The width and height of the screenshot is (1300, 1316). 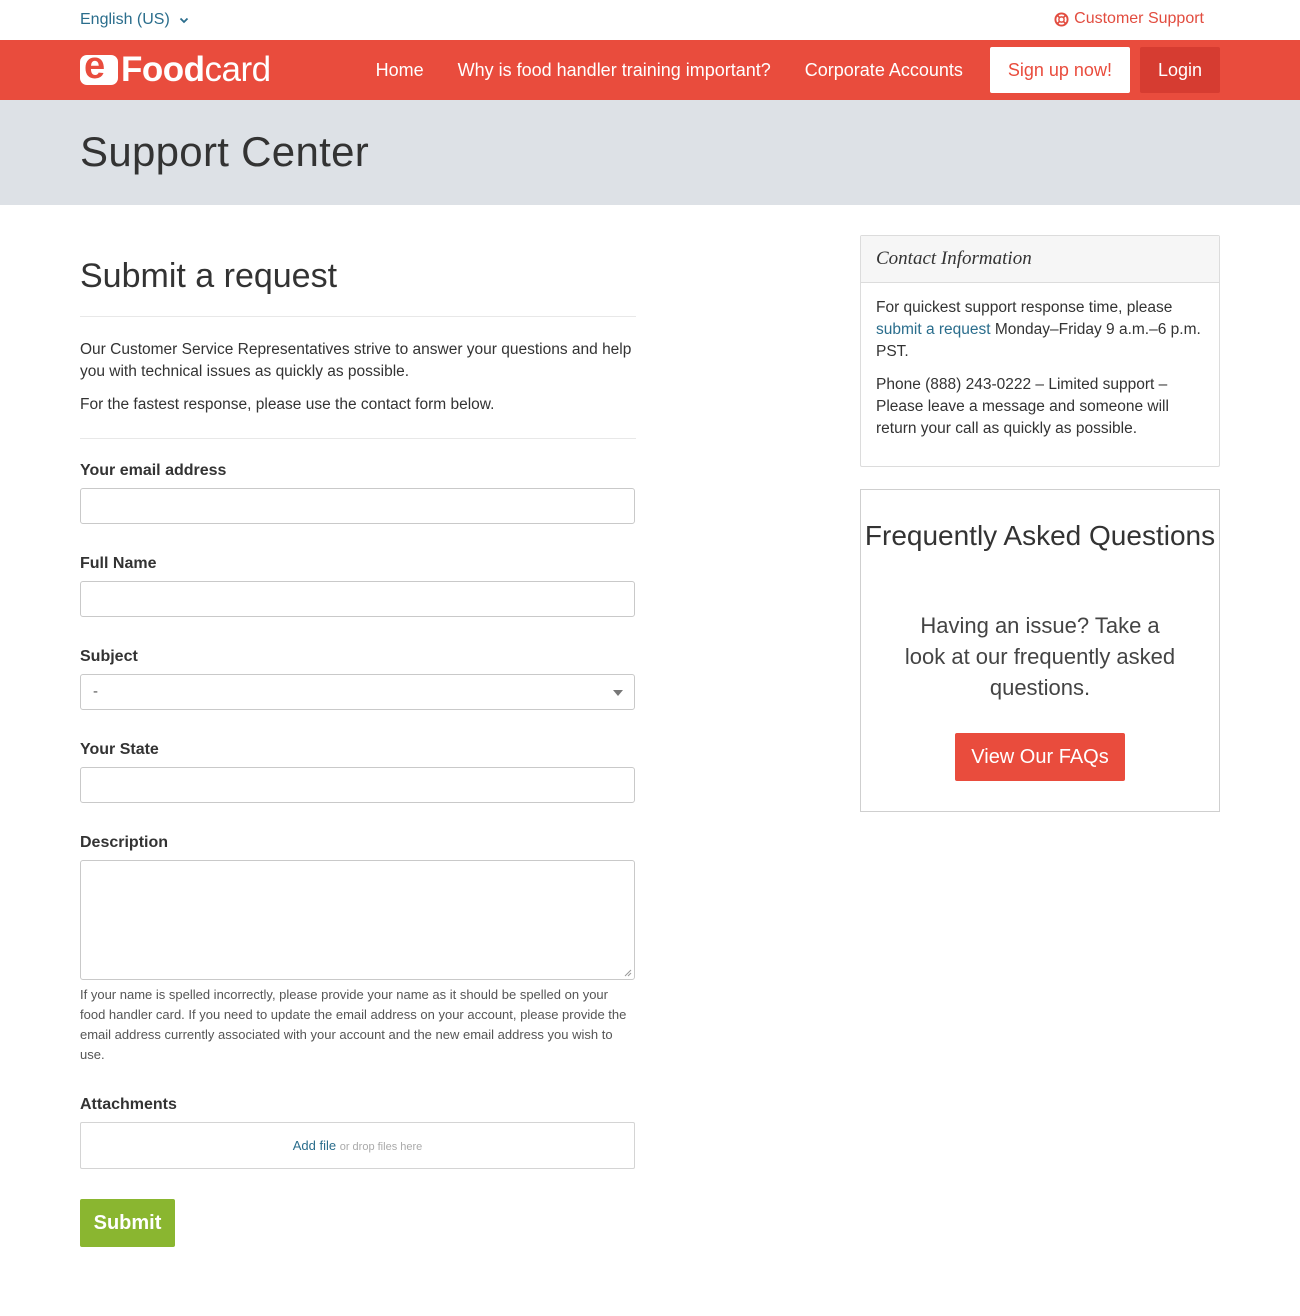 I want to click on logo-card-text: card, so click(x=238, y=69).